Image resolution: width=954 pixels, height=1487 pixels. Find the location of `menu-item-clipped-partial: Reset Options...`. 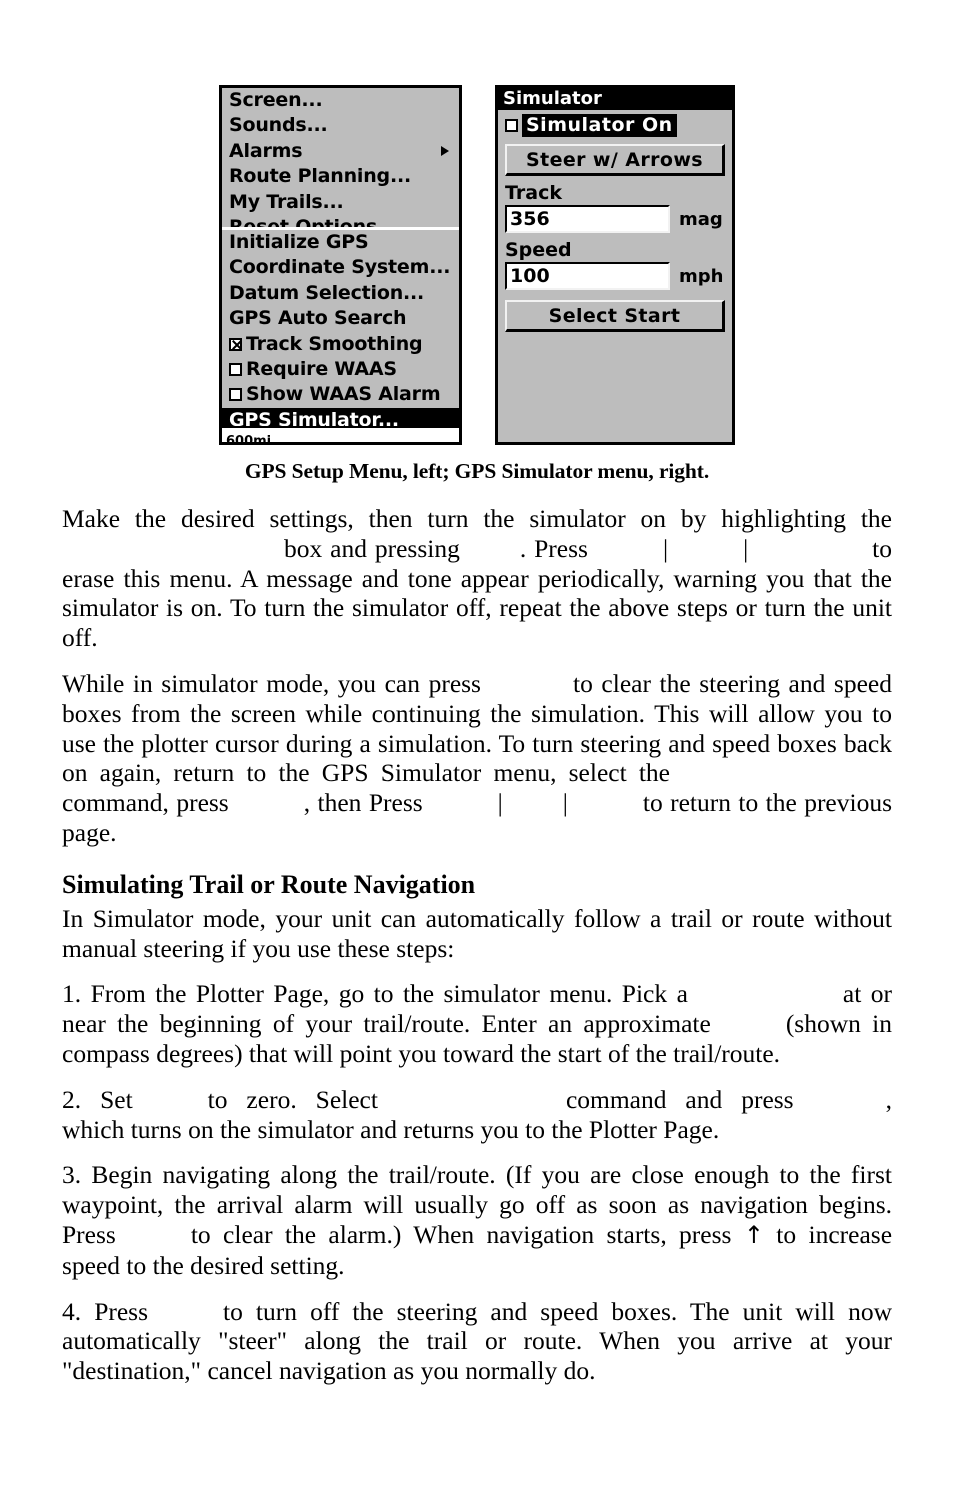

menu-item-clipped-partial: Reset Options... is located at coordinates (340, 221).